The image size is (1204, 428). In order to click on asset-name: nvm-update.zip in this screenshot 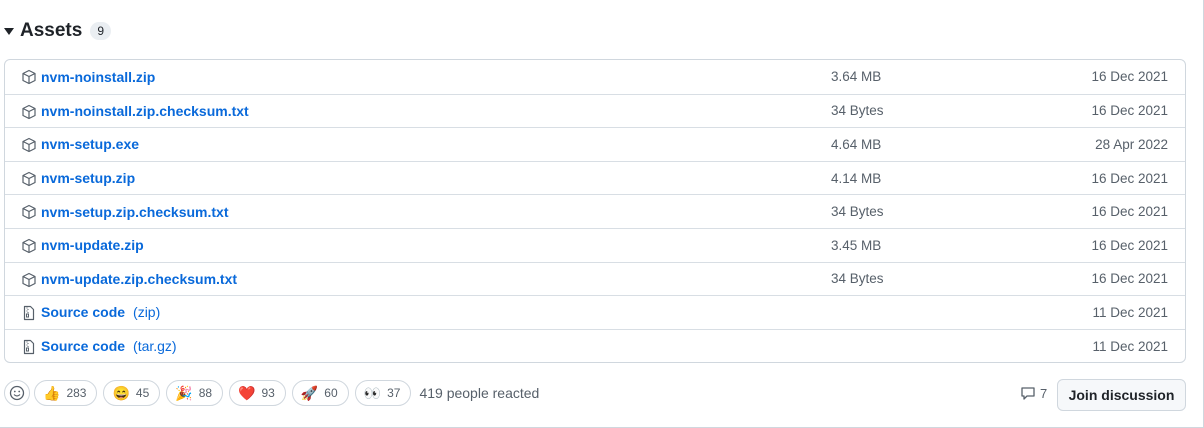, I will do `click(92, 245)`.